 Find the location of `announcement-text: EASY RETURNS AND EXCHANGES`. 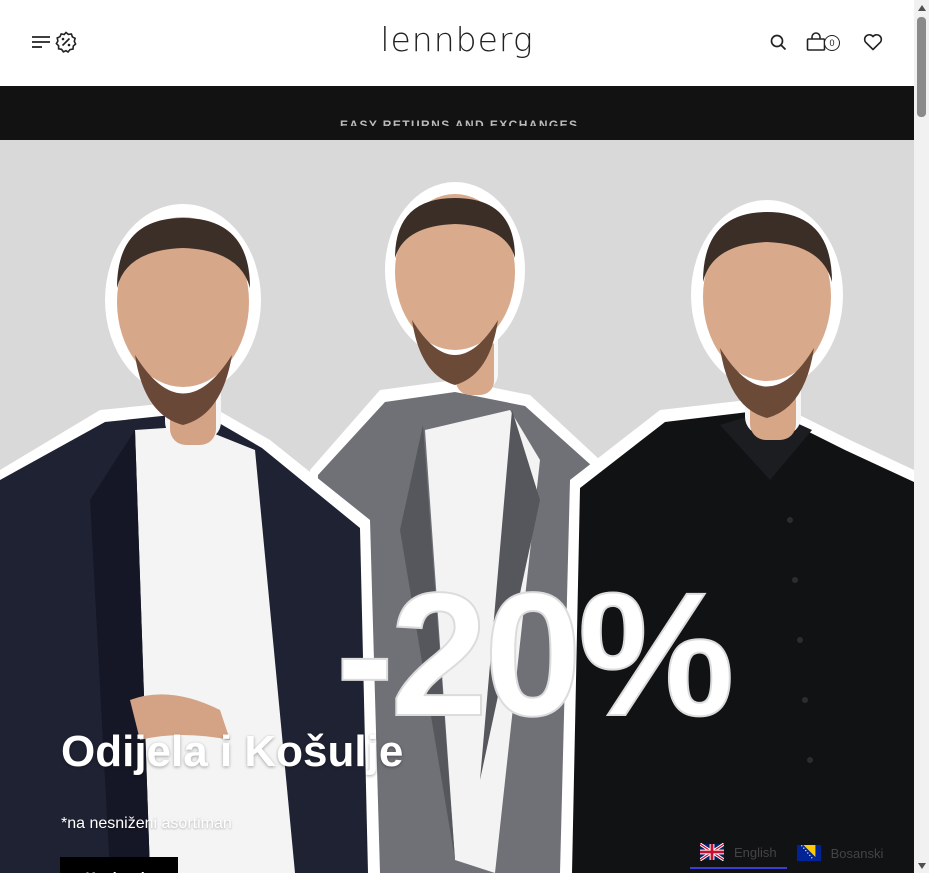

announcement-text: EASY RETURNS AND EXCHANGES is located at coordinates (459, 122).